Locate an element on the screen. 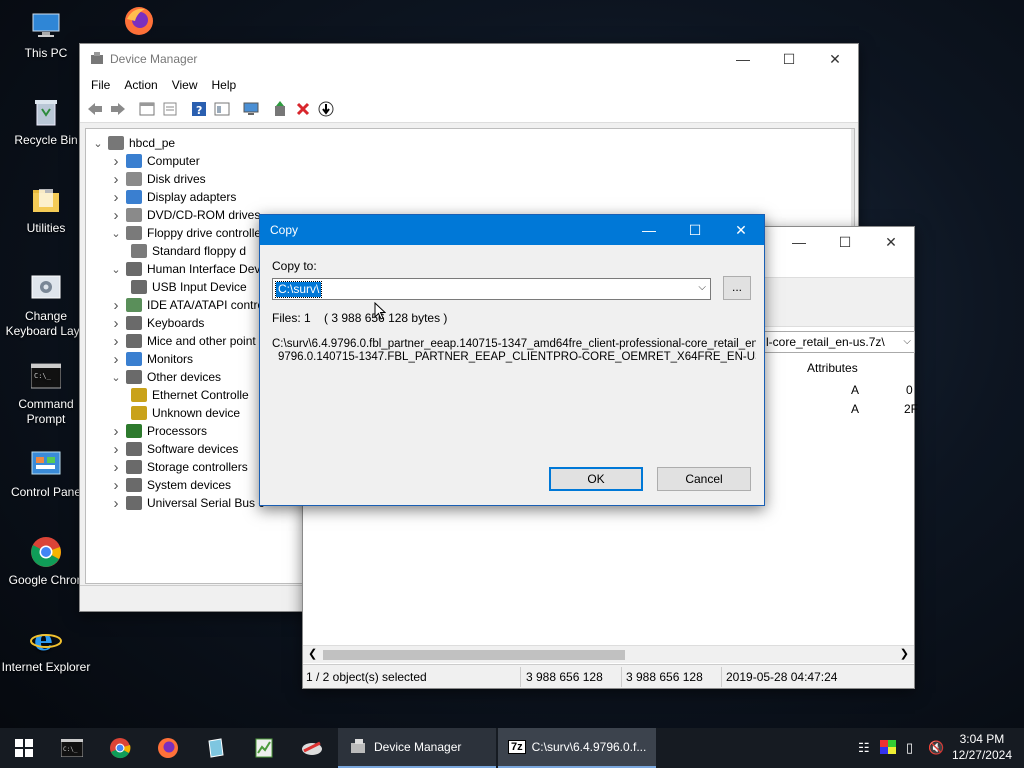 This screenshot has height=768, width=1024. forward-arrow-icon is located at coordinates (118, 109).